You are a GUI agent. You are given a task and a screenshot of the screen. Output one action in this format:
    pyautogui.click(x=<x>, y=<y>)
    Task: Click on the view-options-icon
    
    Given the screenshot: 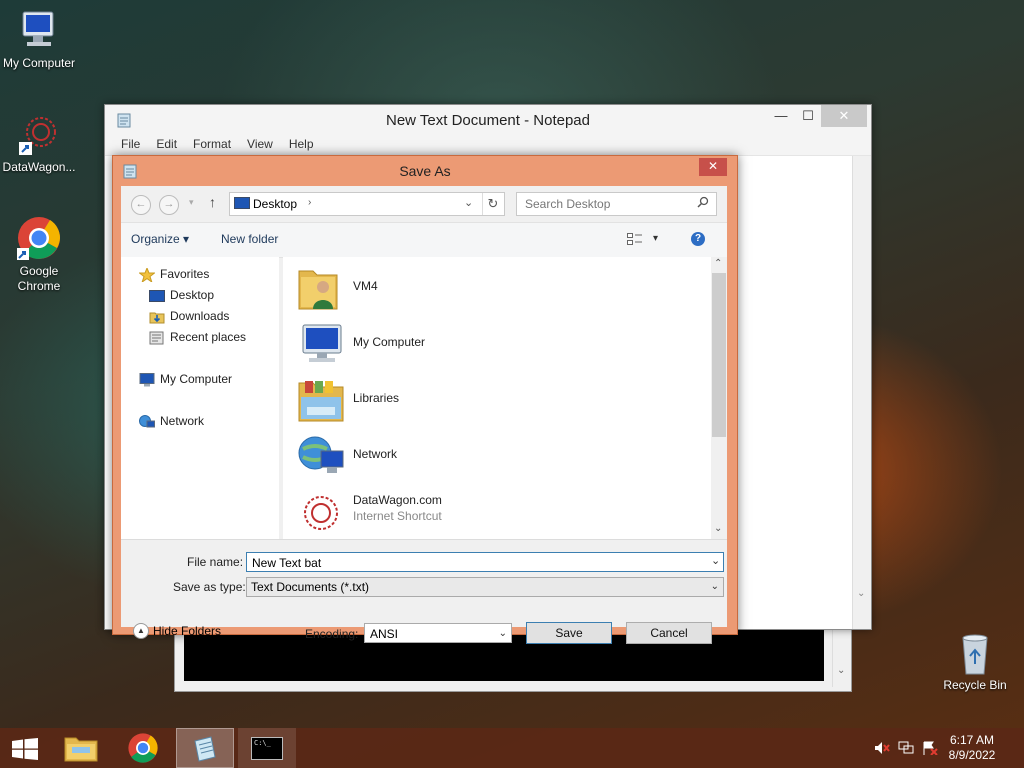 What is the action you would take?
    pyautogui.click(x=635, y=241)
    